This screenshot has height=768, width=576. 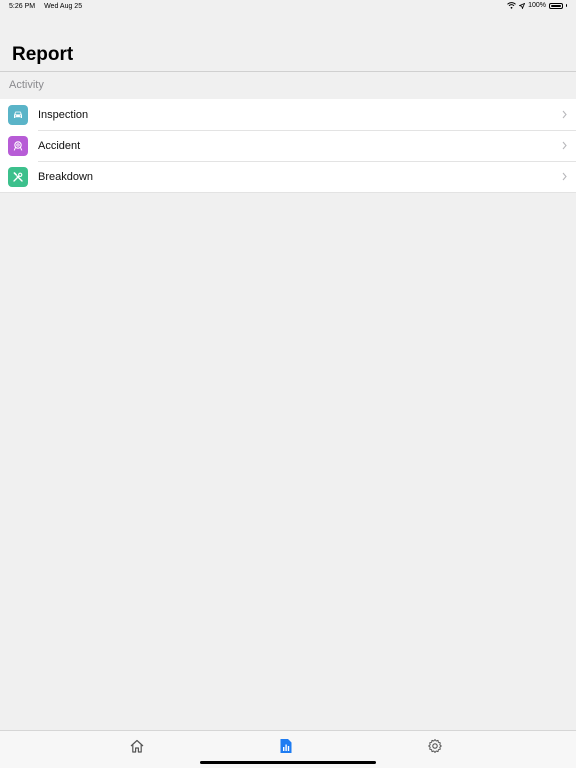 I want to click on home-icon, so click(x=137, y=748).